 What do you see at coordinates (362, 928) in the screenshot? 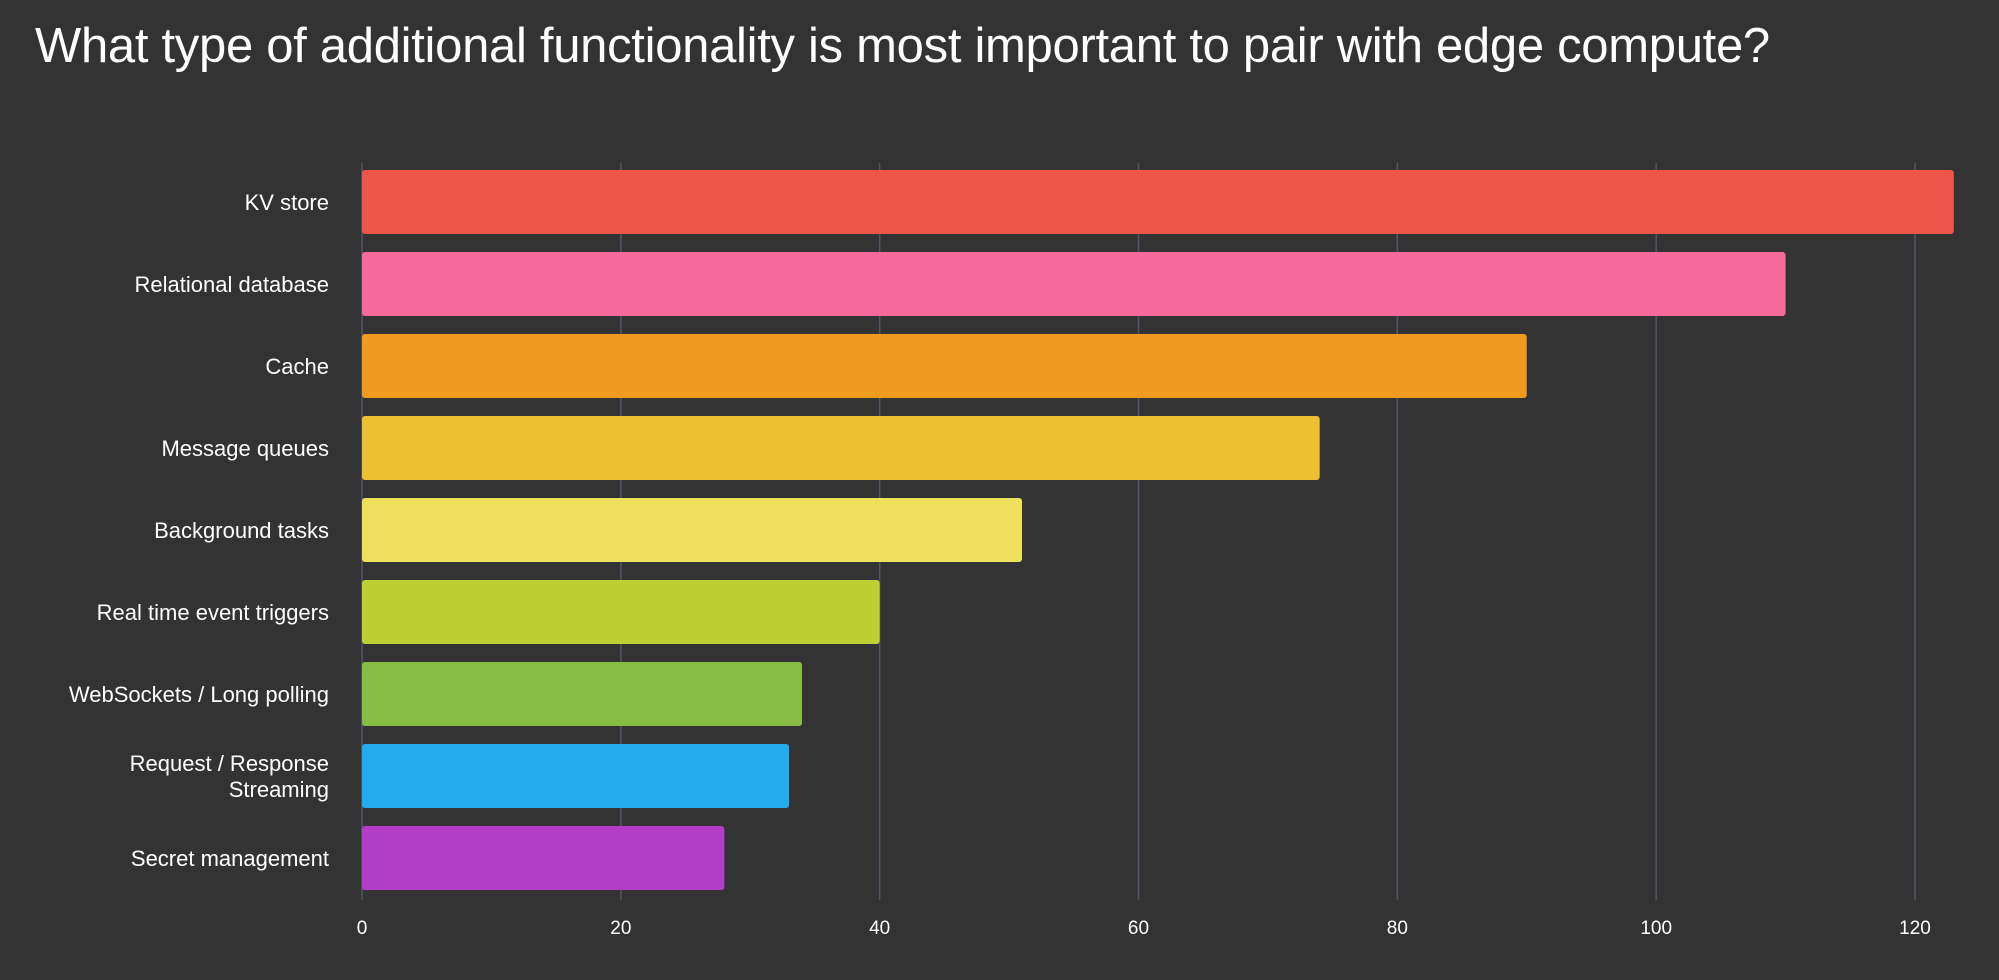
I see `x-tick-label: 0` at bounding box center [362, 928].